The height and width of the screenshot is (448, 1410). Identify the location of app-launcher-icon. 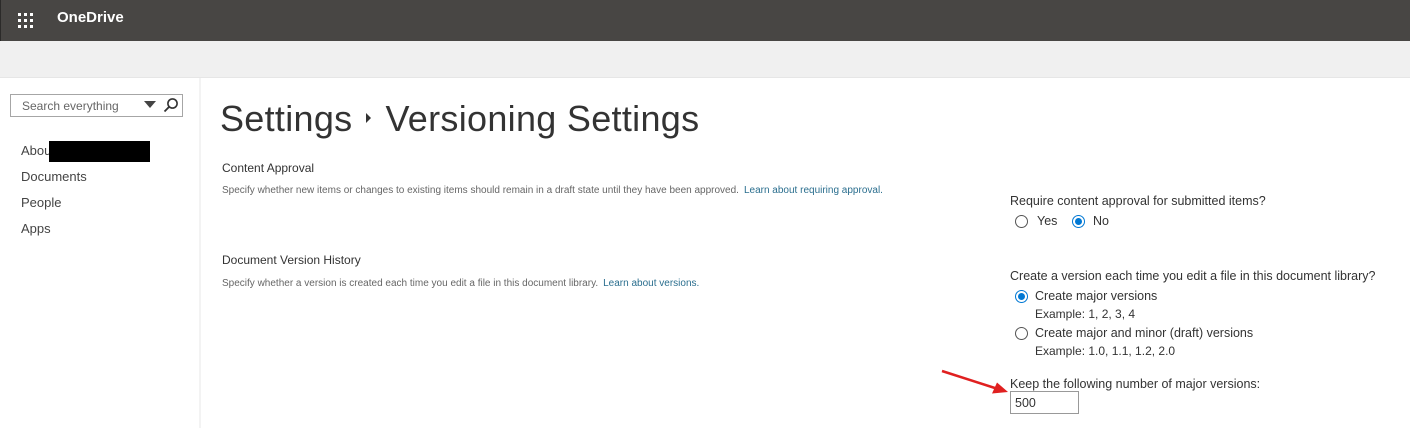
(25, 20).